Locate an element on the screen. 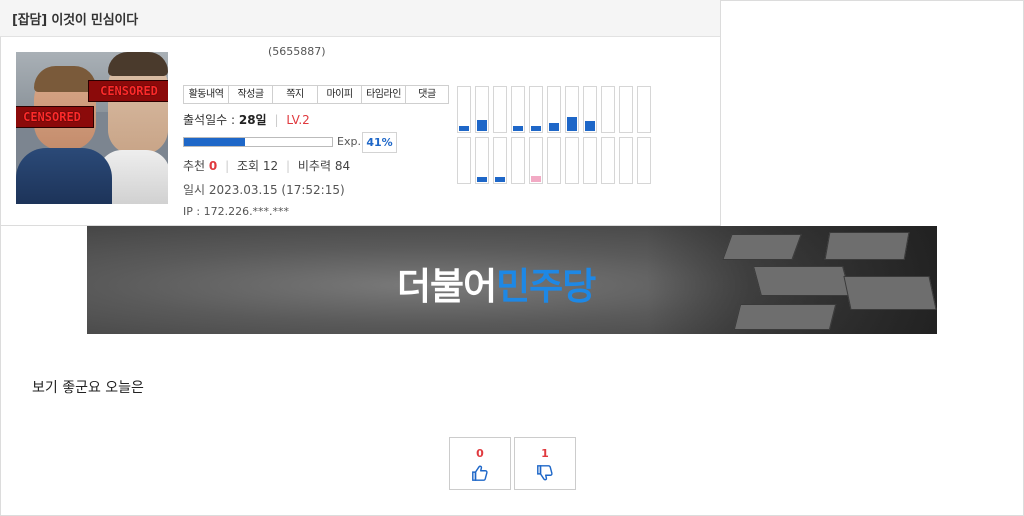  attendance-label: 출석일수 : is located at coordinates (209, 120).